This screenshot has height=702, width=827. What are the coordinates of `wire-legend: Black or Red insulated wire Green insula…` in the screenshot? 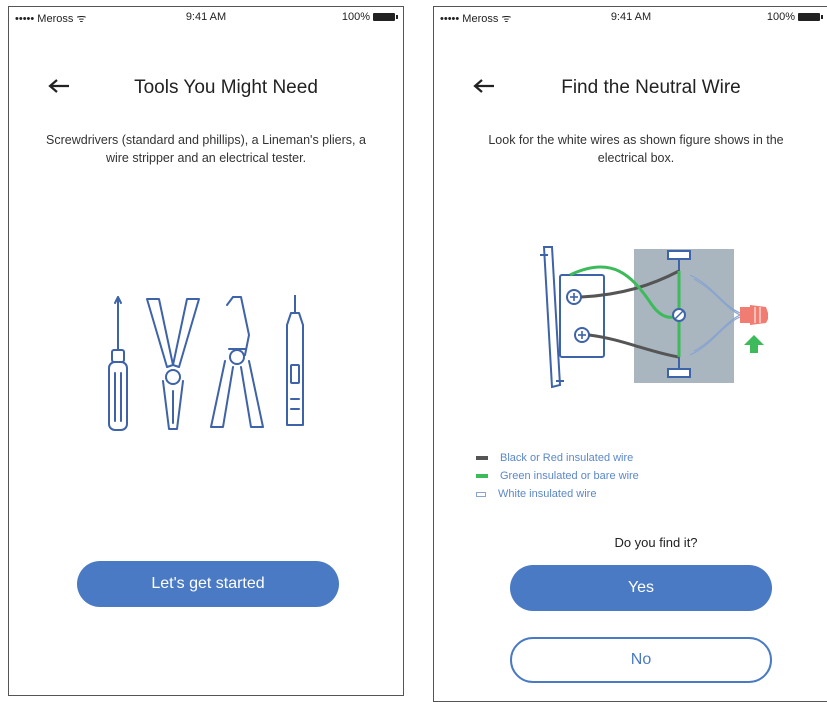 It's located at (557, 476).